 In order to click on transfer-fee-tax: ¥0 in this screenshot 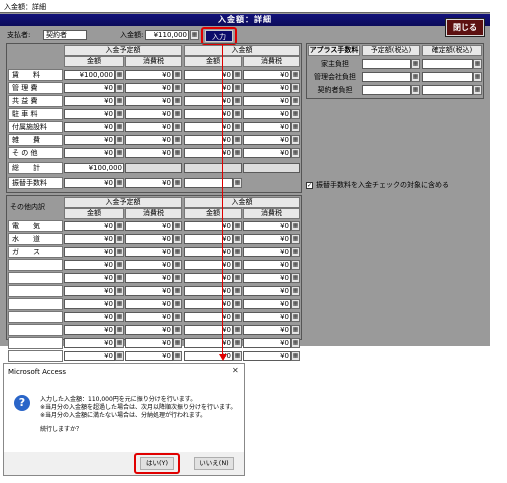, I will do `click(149, 183)`.